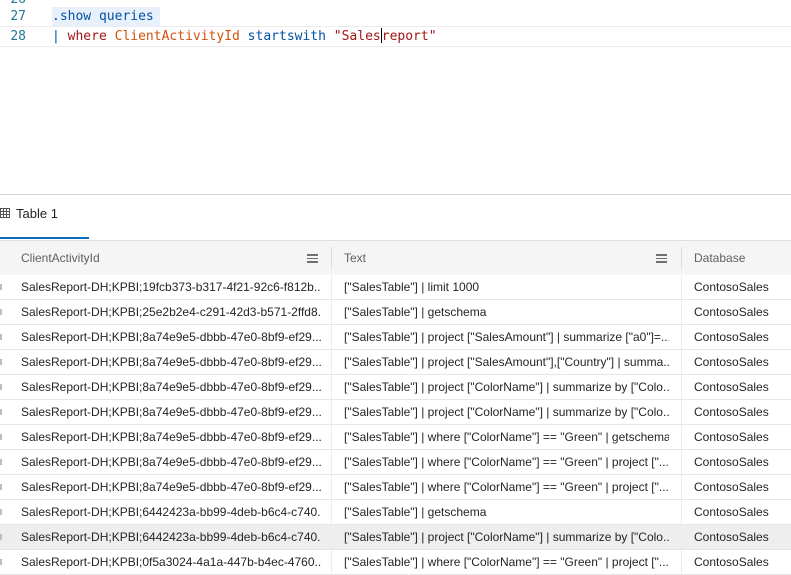 This screenshot has width=791, height=575. What do you see at coordinates (60, 258) in the screenshot?
I see `column-header-clientactivityid: ClientActivityId` at bounding box center [60, 258].